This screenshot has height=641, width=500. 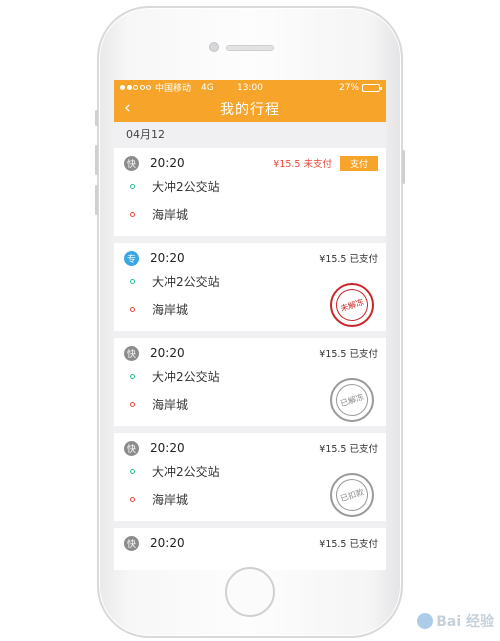 I want to click on power-button, so click(x=403, y=167).